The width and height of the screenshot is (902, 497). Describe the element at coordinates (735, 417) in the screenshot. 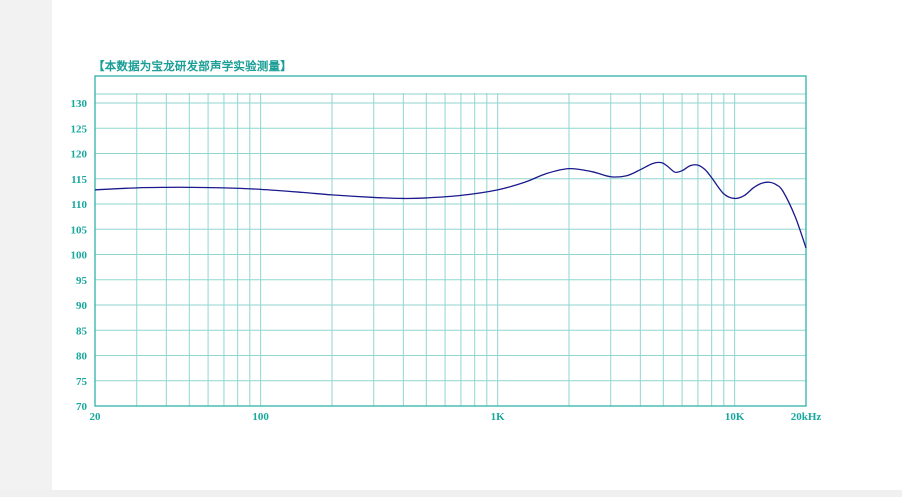

I see `x-tick-label-10K: 10K` at that location.